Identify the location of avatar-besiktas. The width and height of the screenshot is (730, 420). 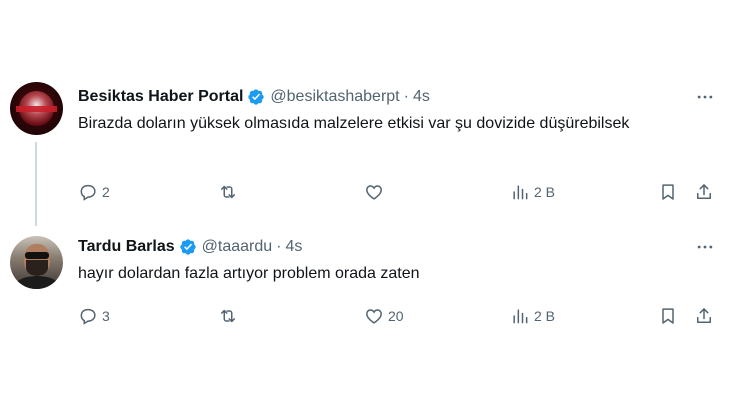
(36, 108).